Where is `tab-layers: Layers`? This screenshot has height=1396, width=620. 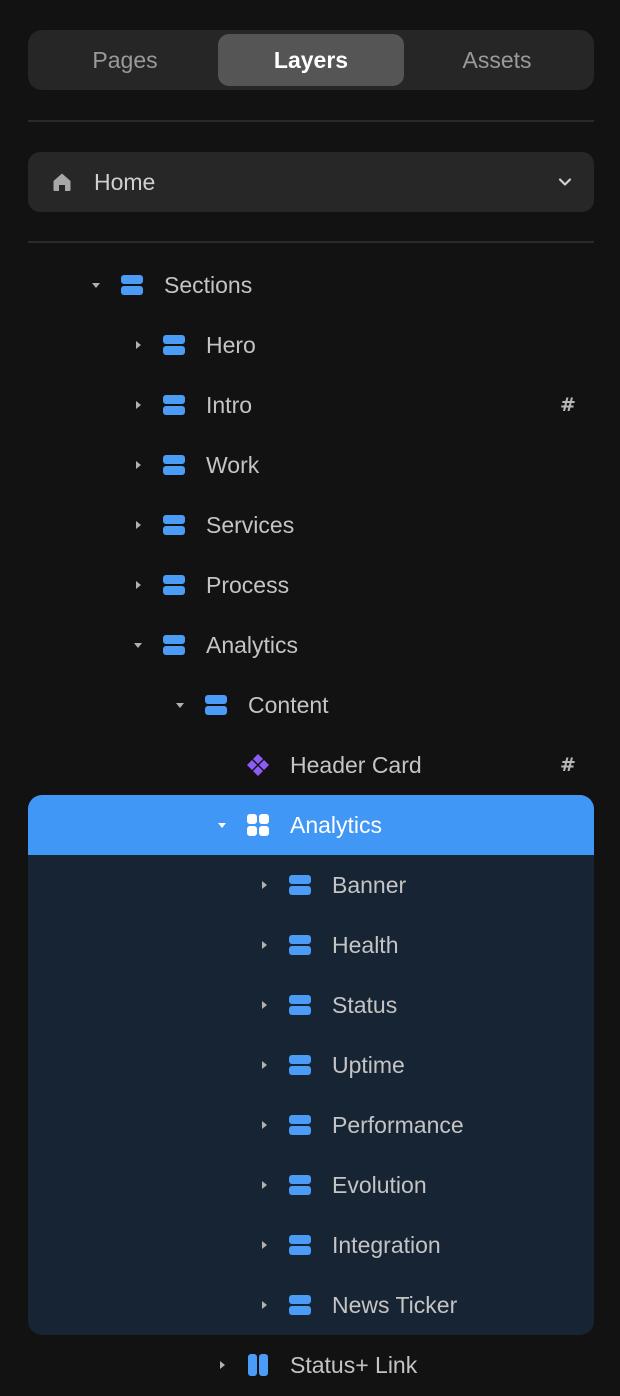
tab-layers: Layers is located at coordinates (311, 60).